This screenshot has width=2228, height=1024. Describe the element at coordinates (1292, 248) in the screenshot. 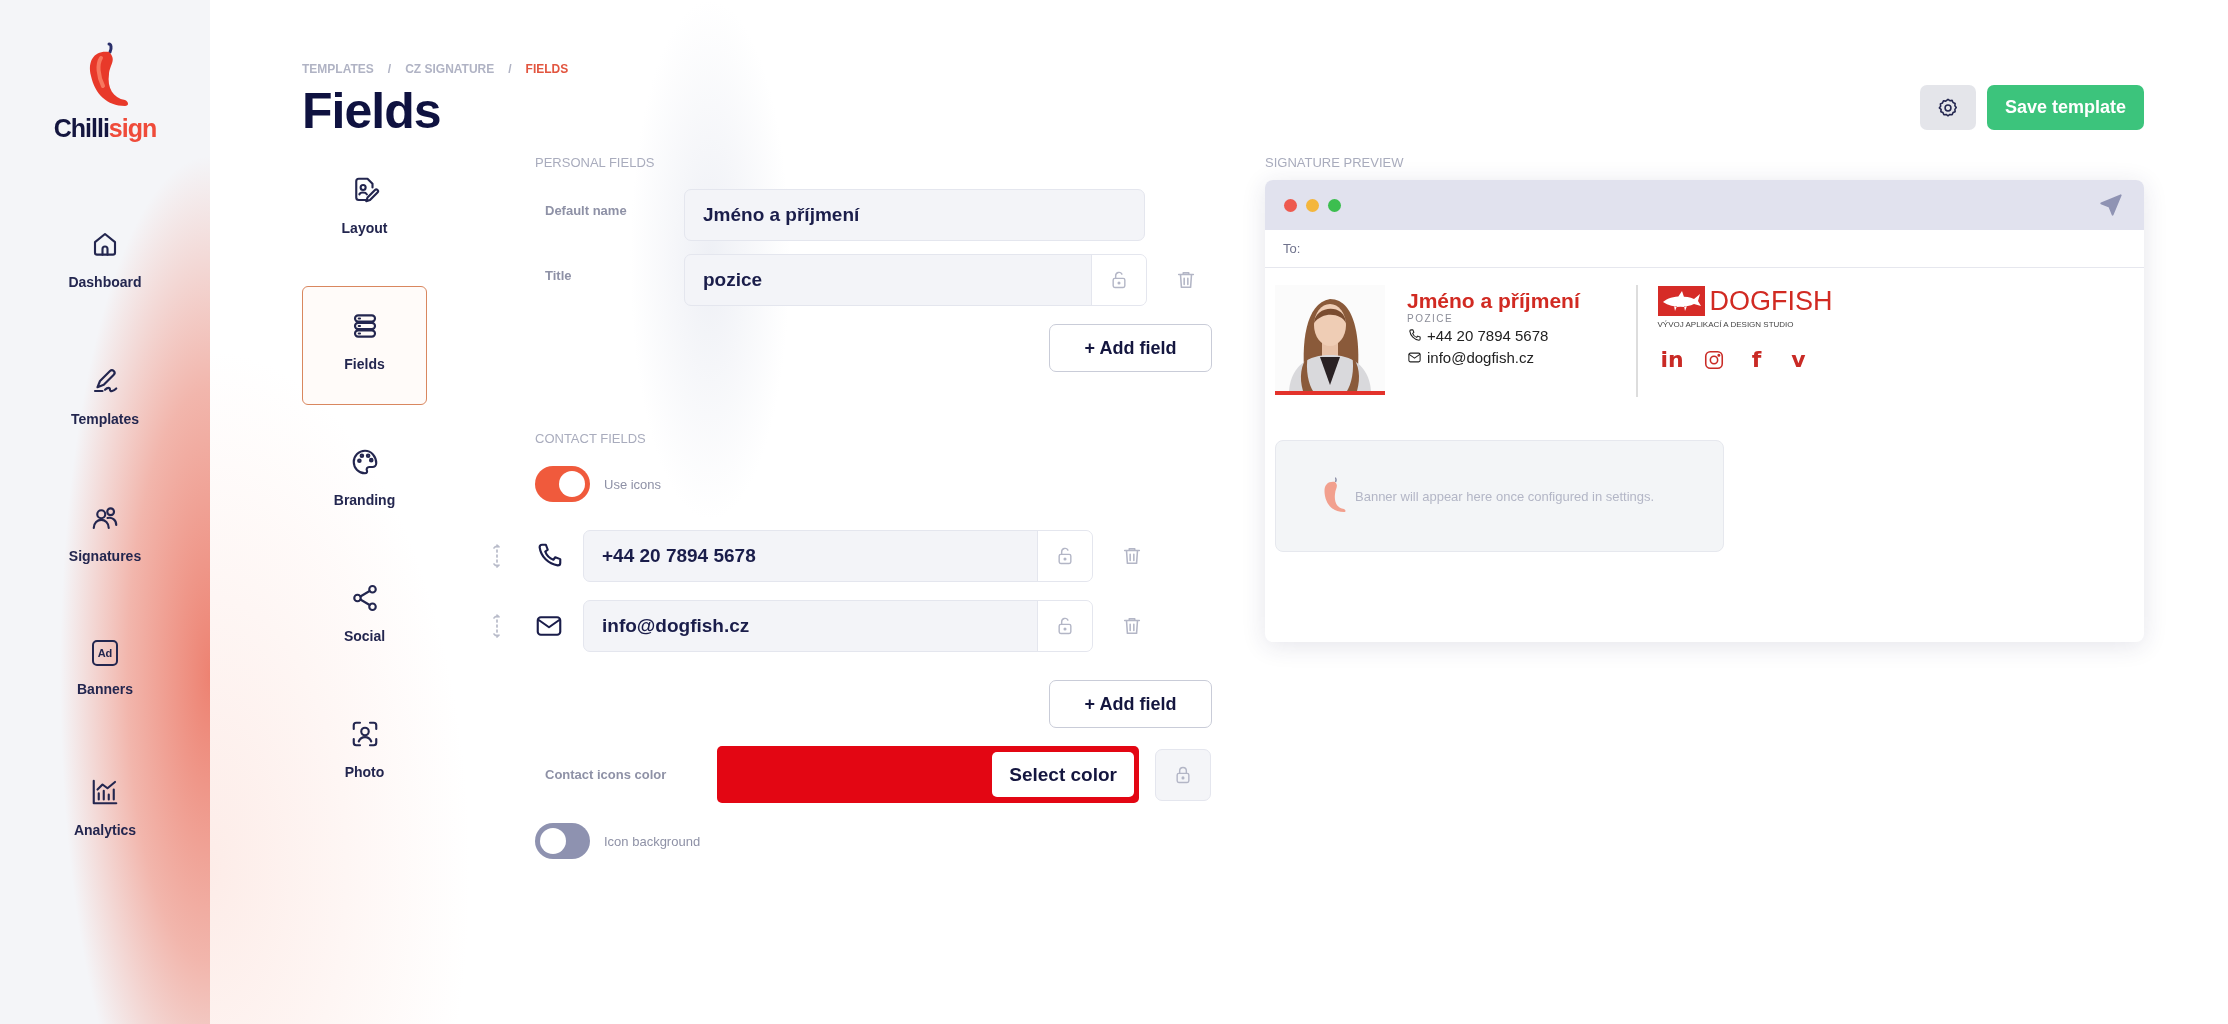

I see `to-label: To:` at that location.